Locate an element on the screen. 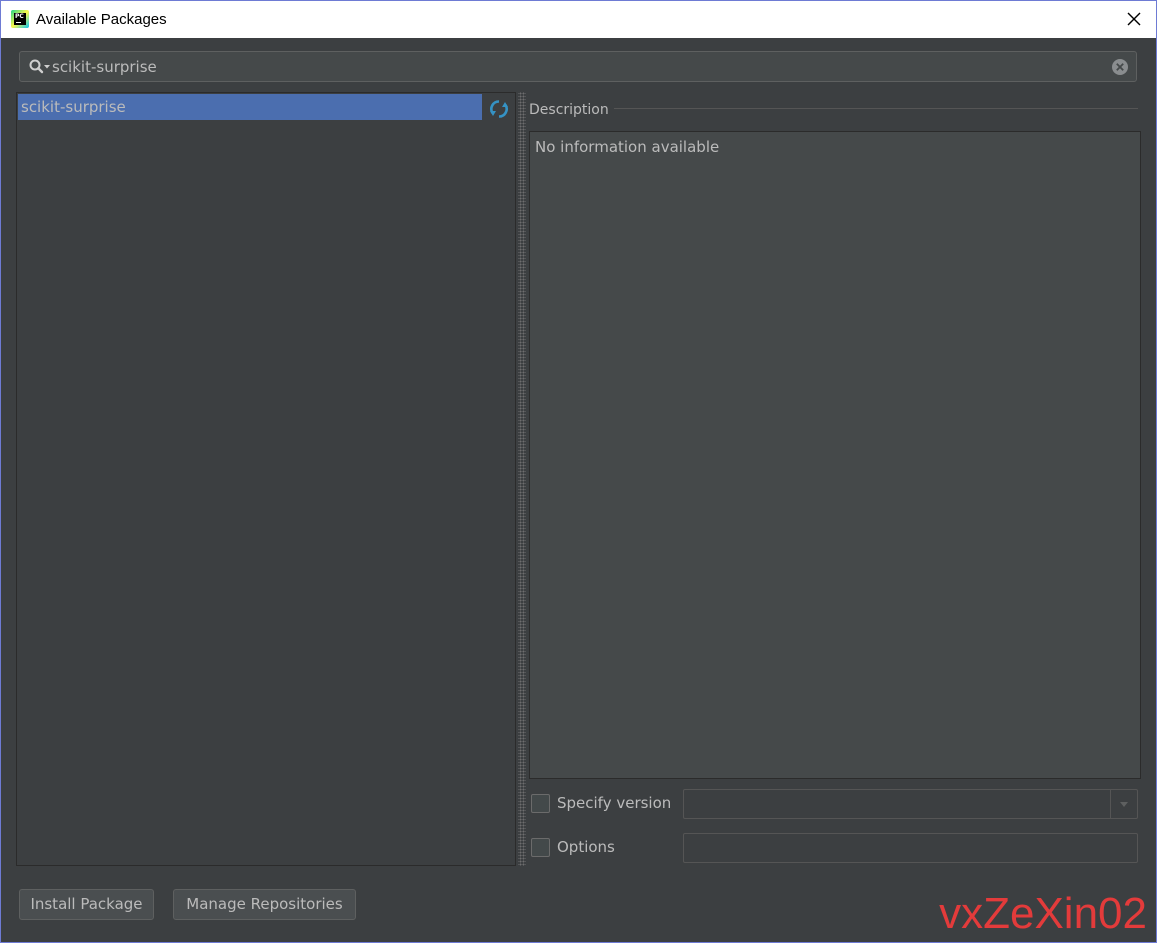  search-field is located at coordinates (578, 66).